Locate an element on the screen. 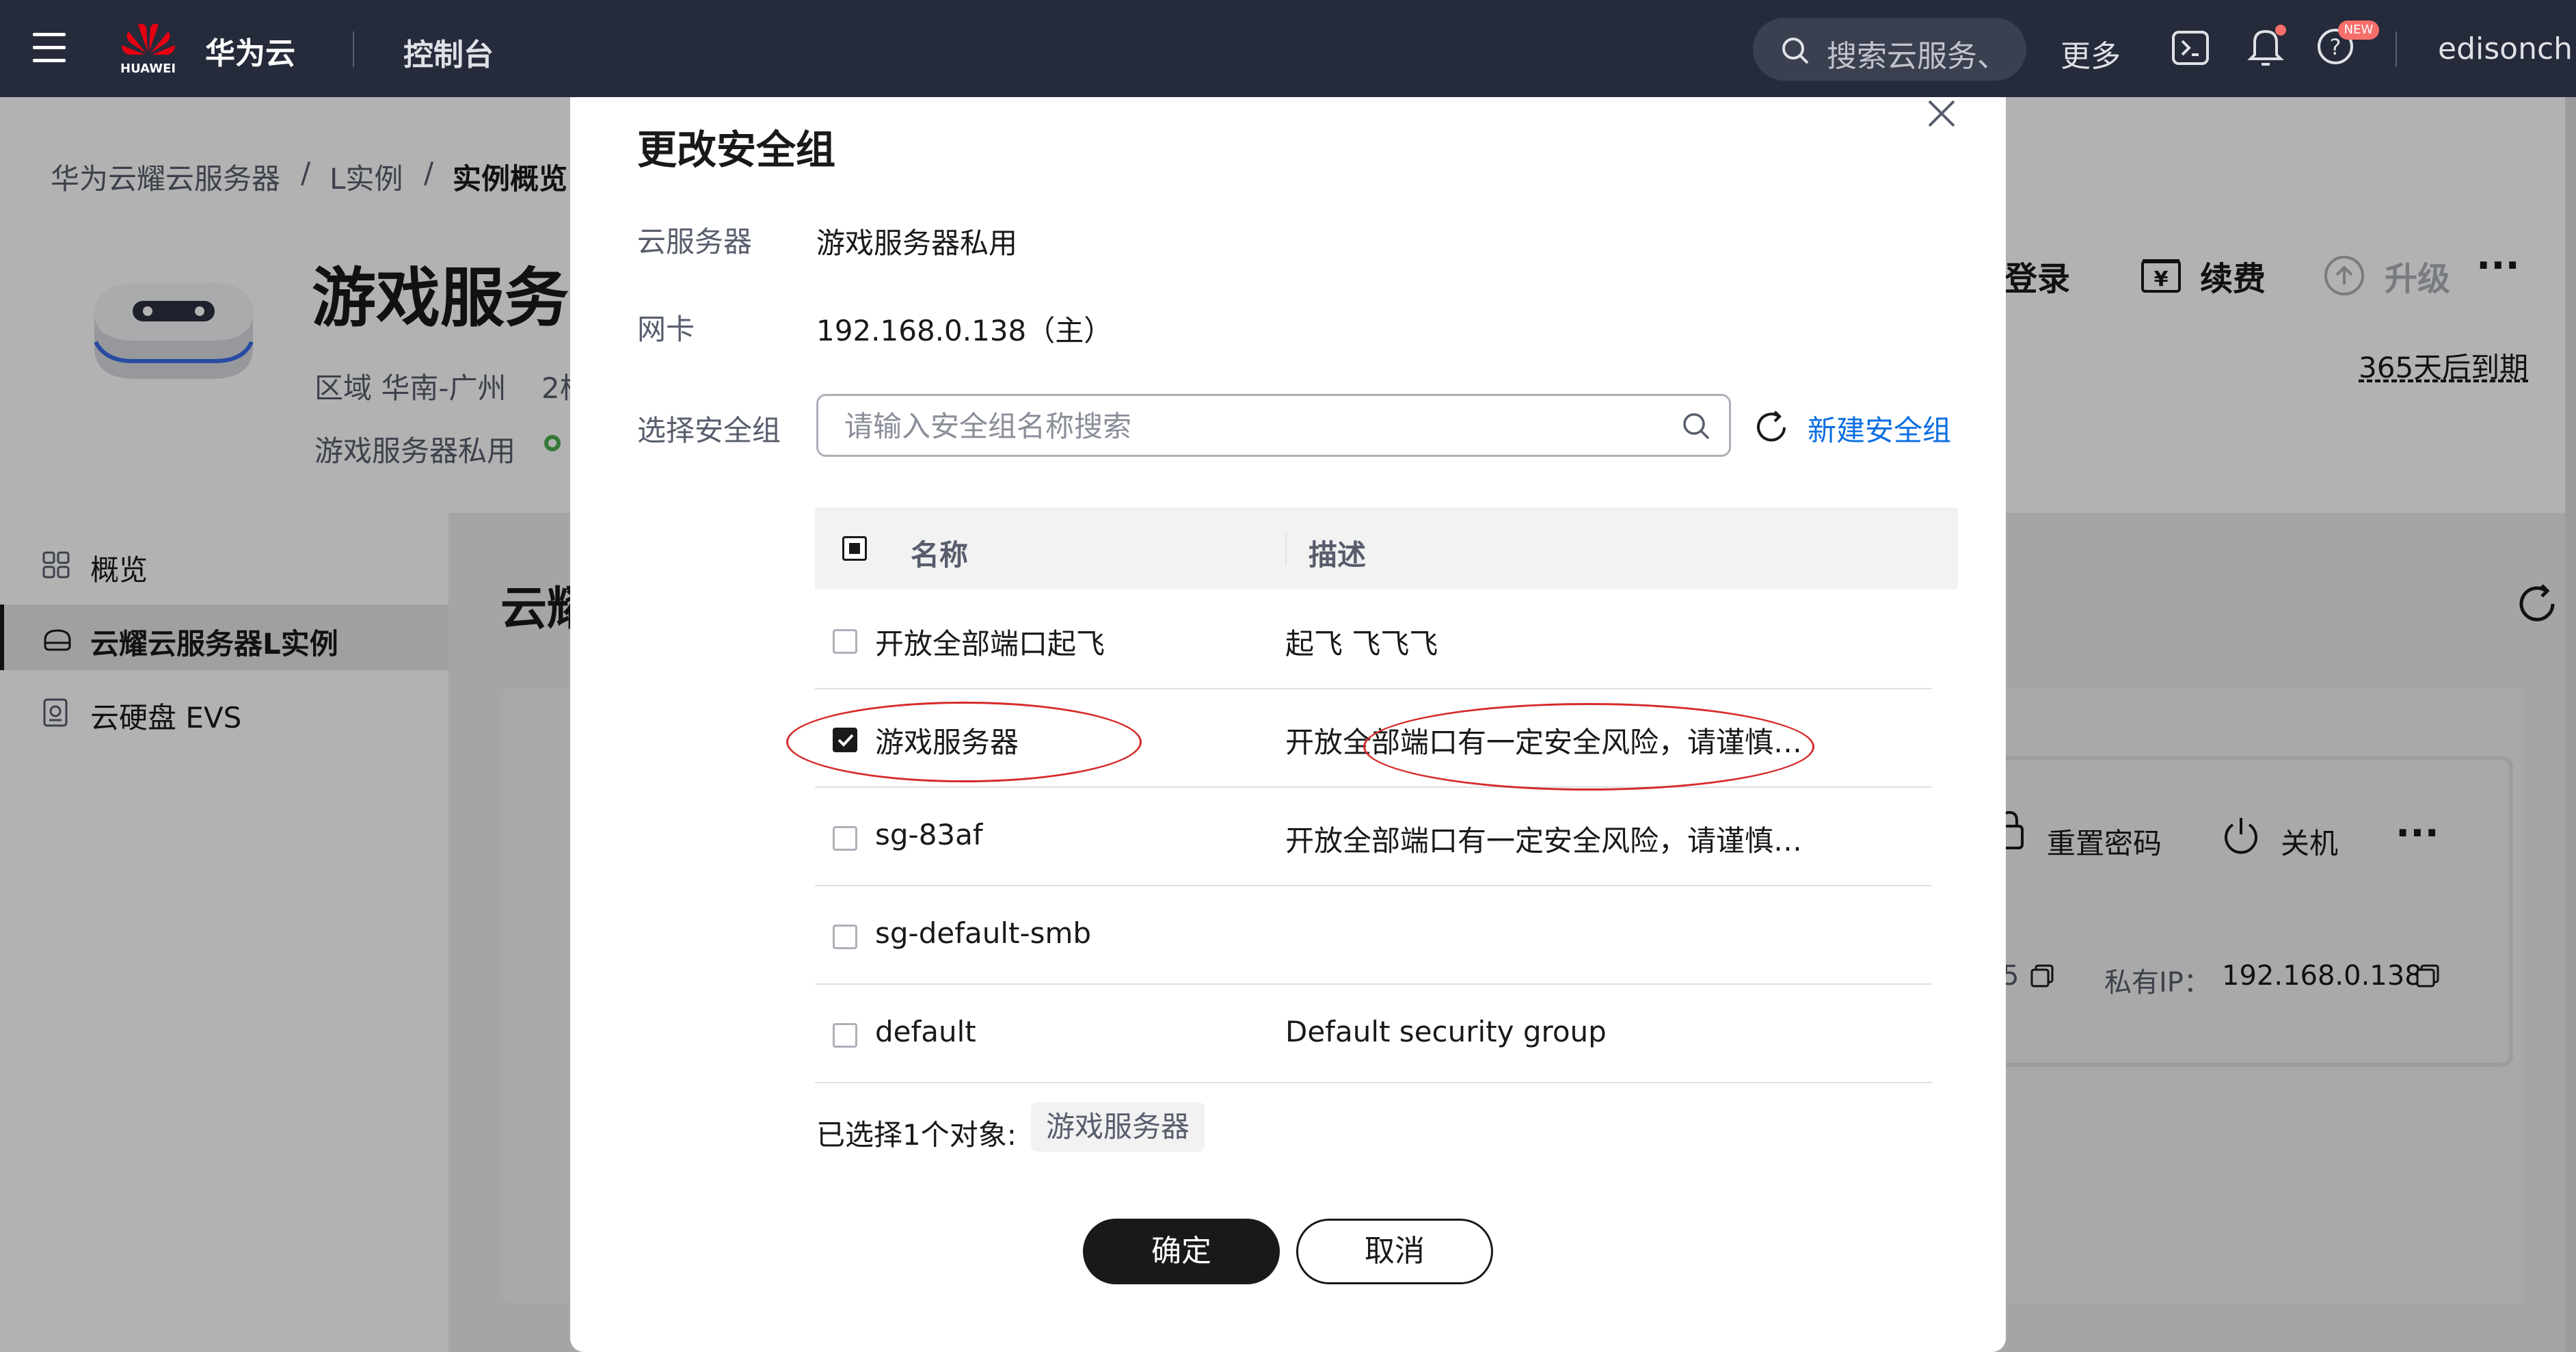  more-link: 更多 is located at coordinates (2091, 53).